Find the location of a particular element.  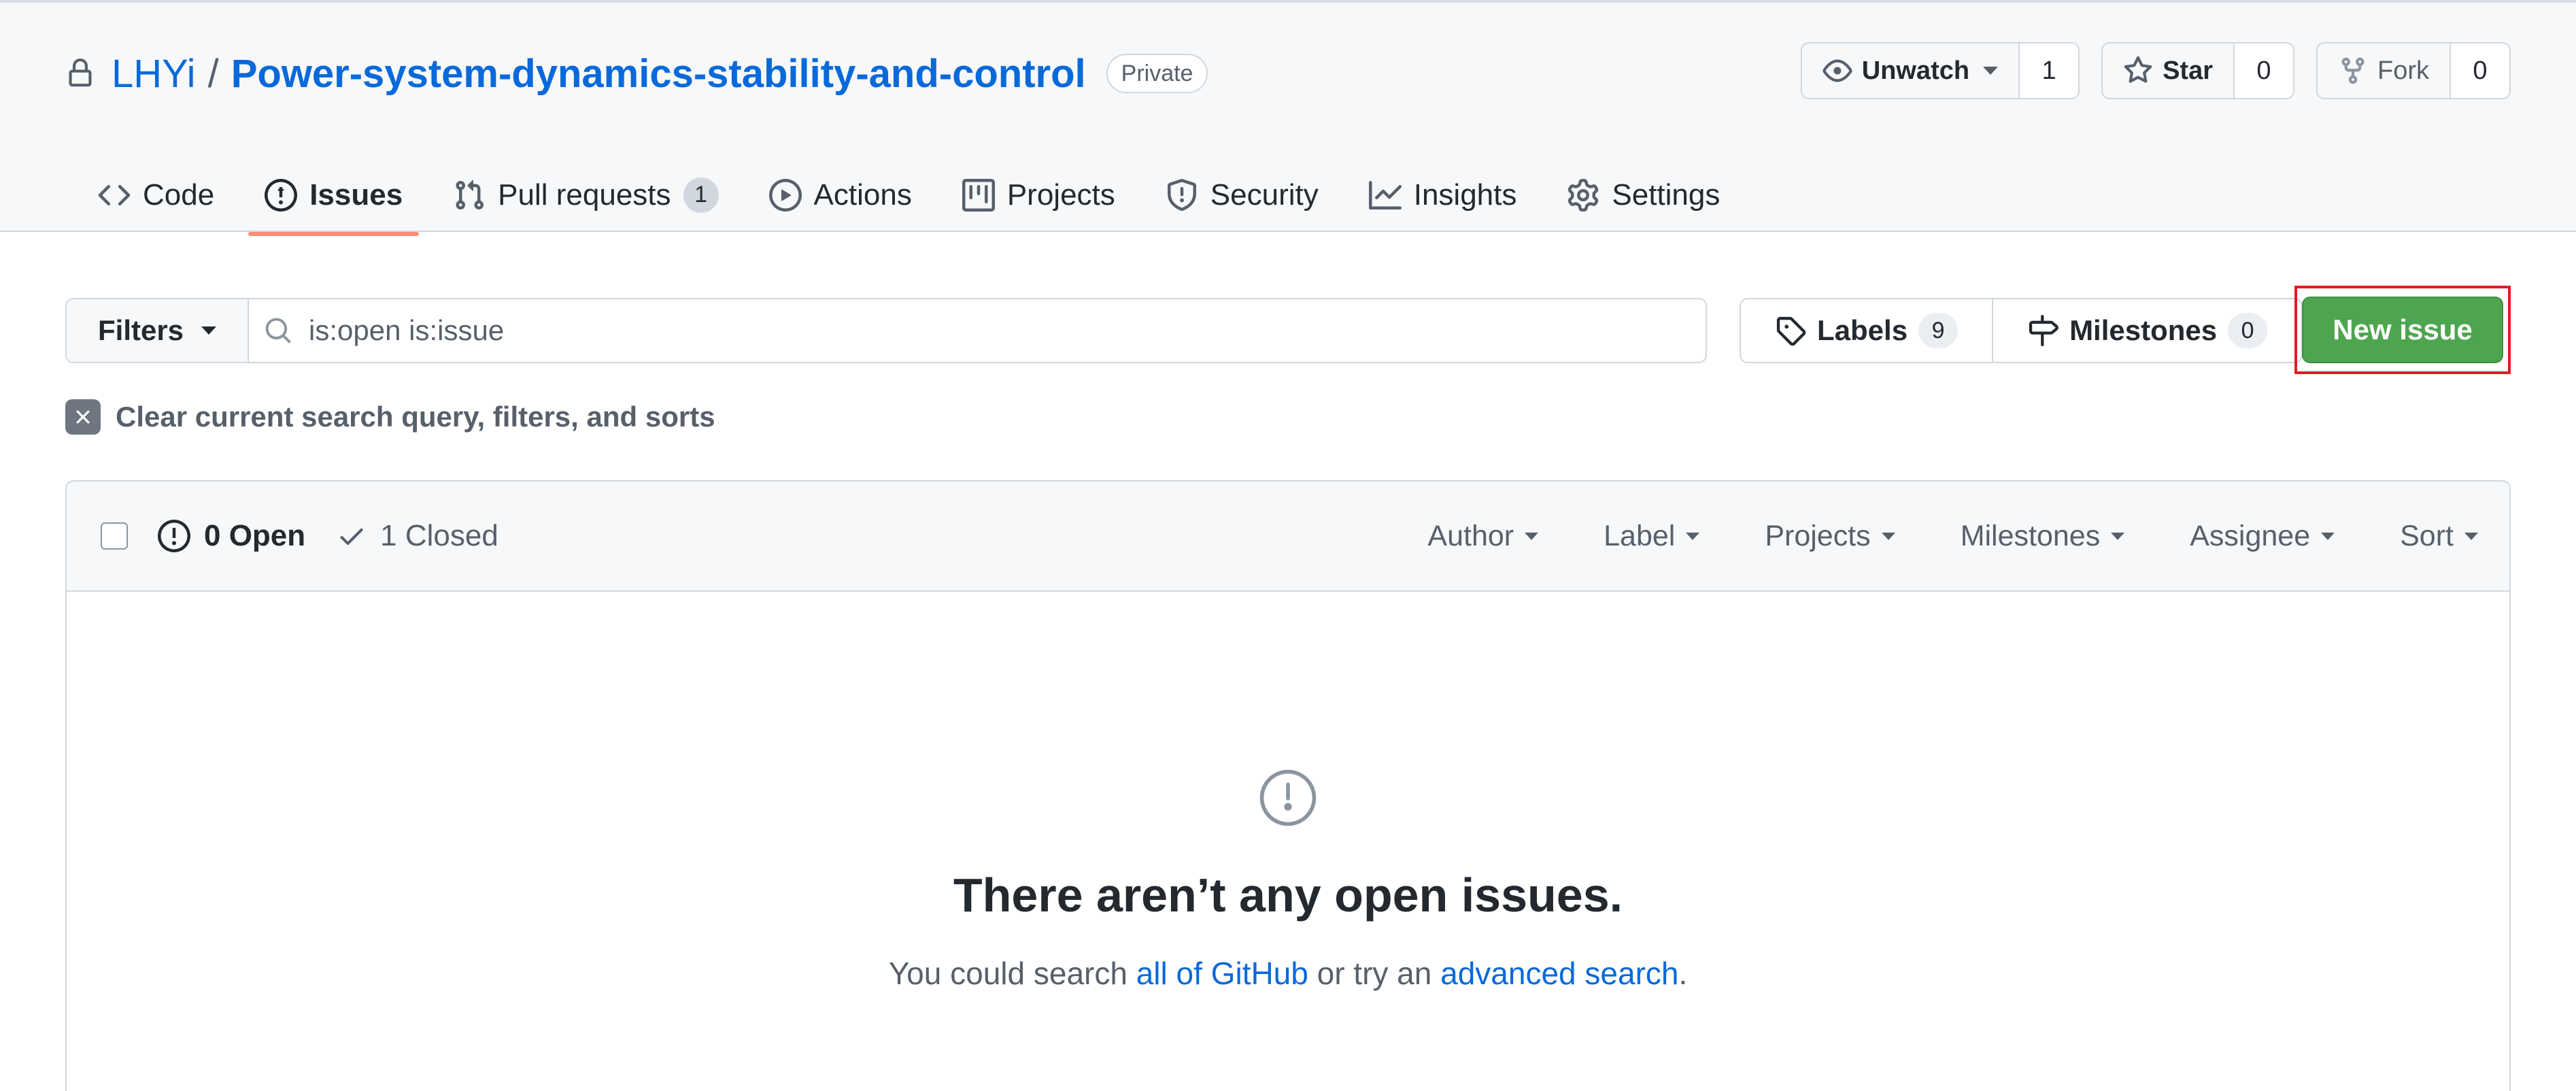

unwatch-button: Unwatch is located at coordinates (1911, 71).